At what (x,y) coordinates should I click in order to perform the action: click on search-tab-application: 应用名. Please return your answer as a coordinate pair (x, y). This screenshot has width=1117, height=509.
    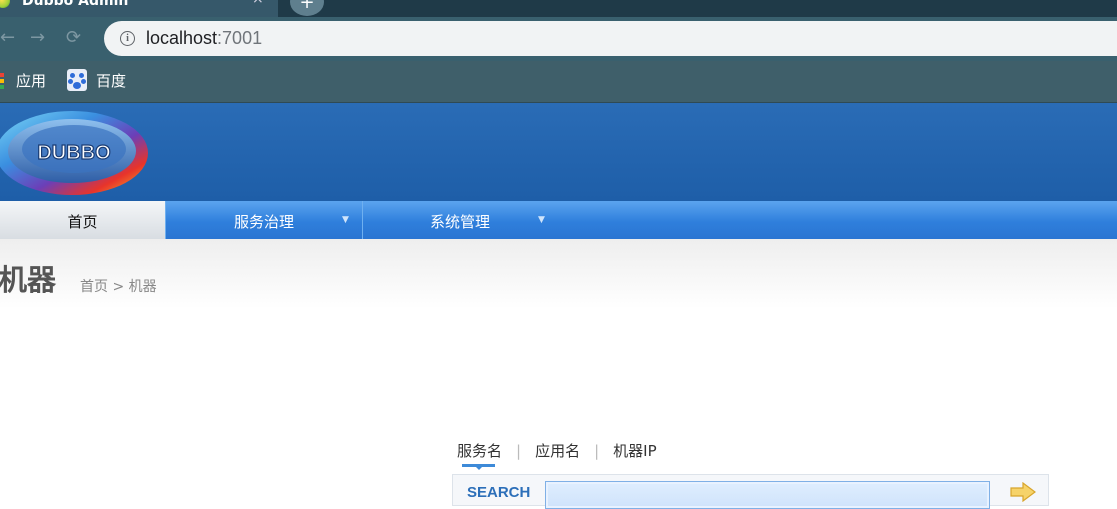
    Looking at the image, I should click on (557, 451).